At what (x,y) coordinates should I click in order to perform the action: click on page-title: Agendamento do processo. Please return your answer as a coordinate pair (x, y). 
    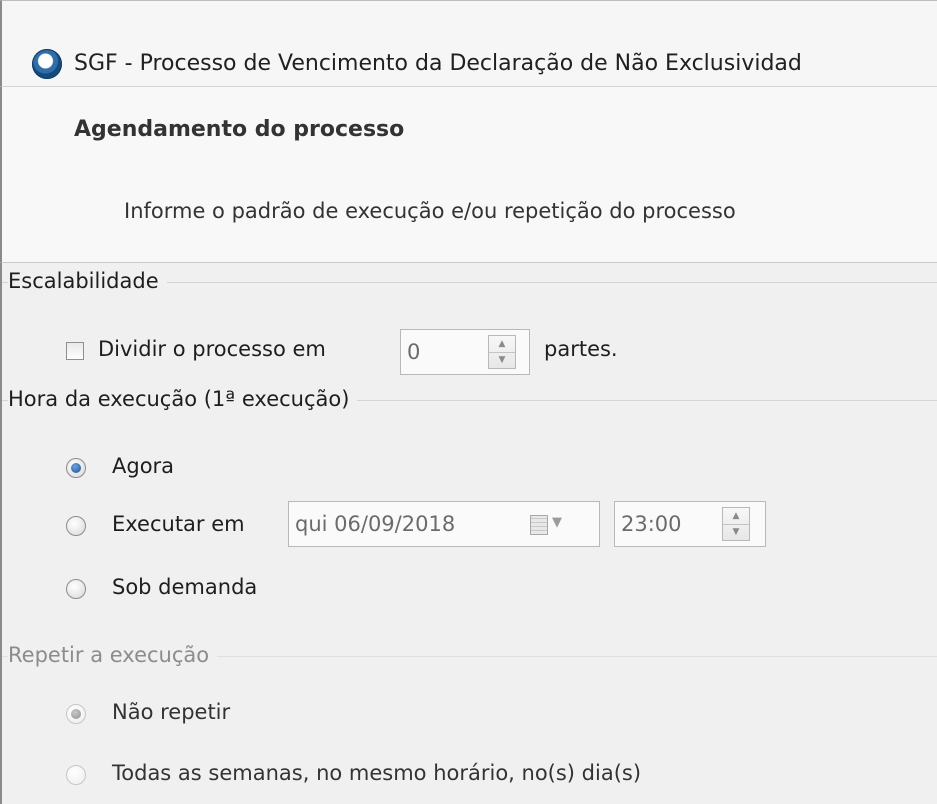
    Looking at the image, I should click on (239, 129).